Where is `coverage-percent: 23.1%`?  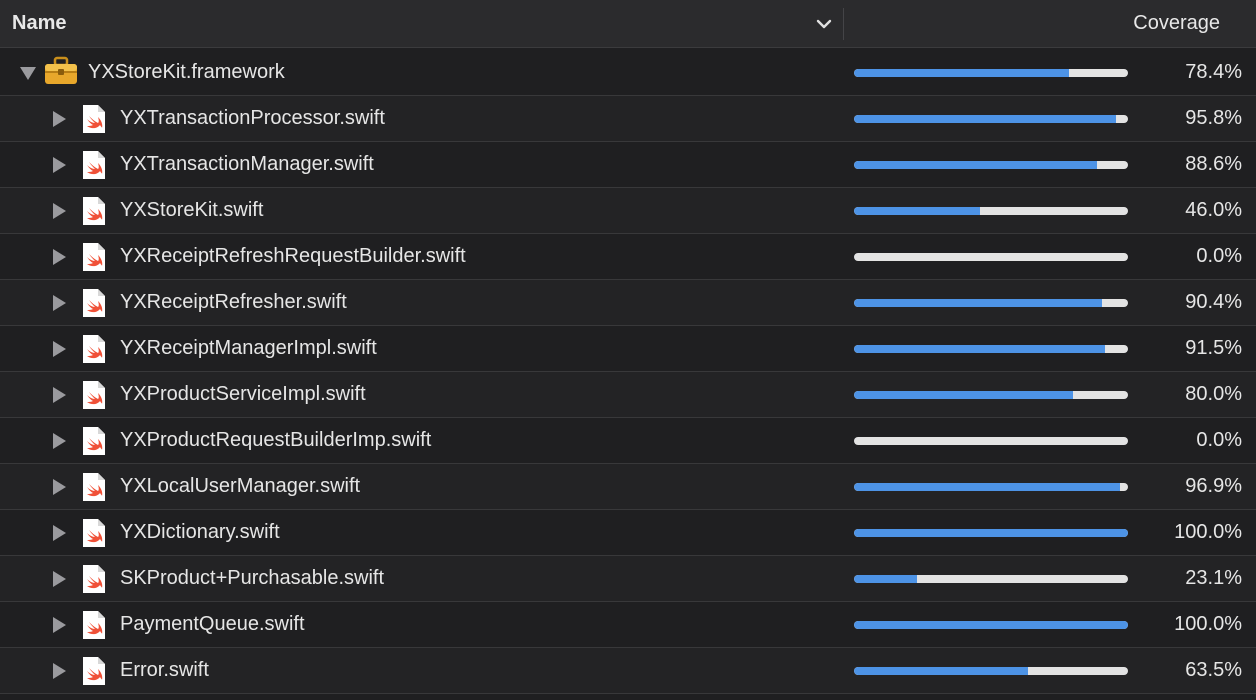
coverage-percent: 23.1% is located at coordinates (1213, 578).